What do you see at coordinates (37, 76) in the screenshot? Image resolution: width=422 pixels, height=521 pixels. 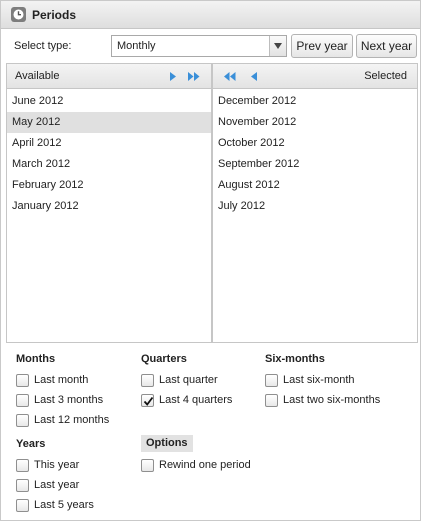 I see `available-label: Available` at bounding box center [37, 76].